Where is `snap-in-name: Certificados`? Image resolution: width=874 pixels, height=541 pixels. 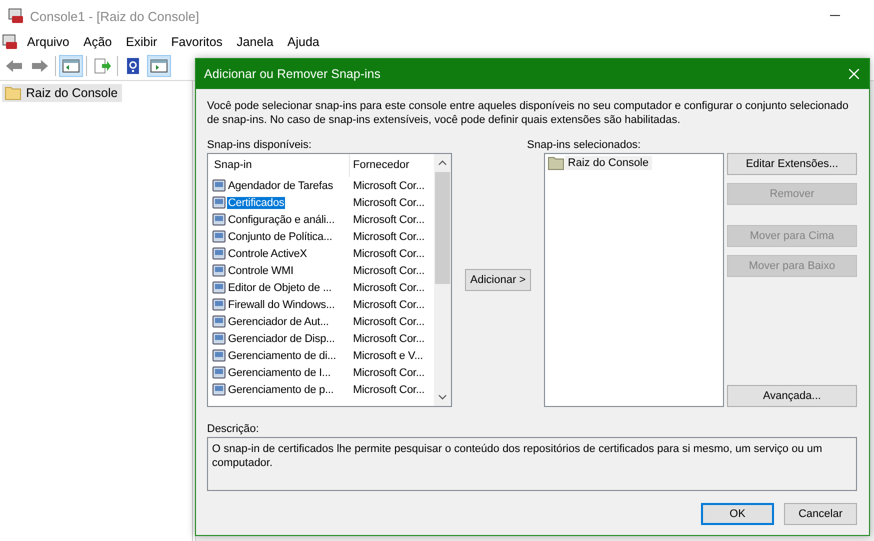
snap-in-name: Certificados is located at coordinates (256, 202).